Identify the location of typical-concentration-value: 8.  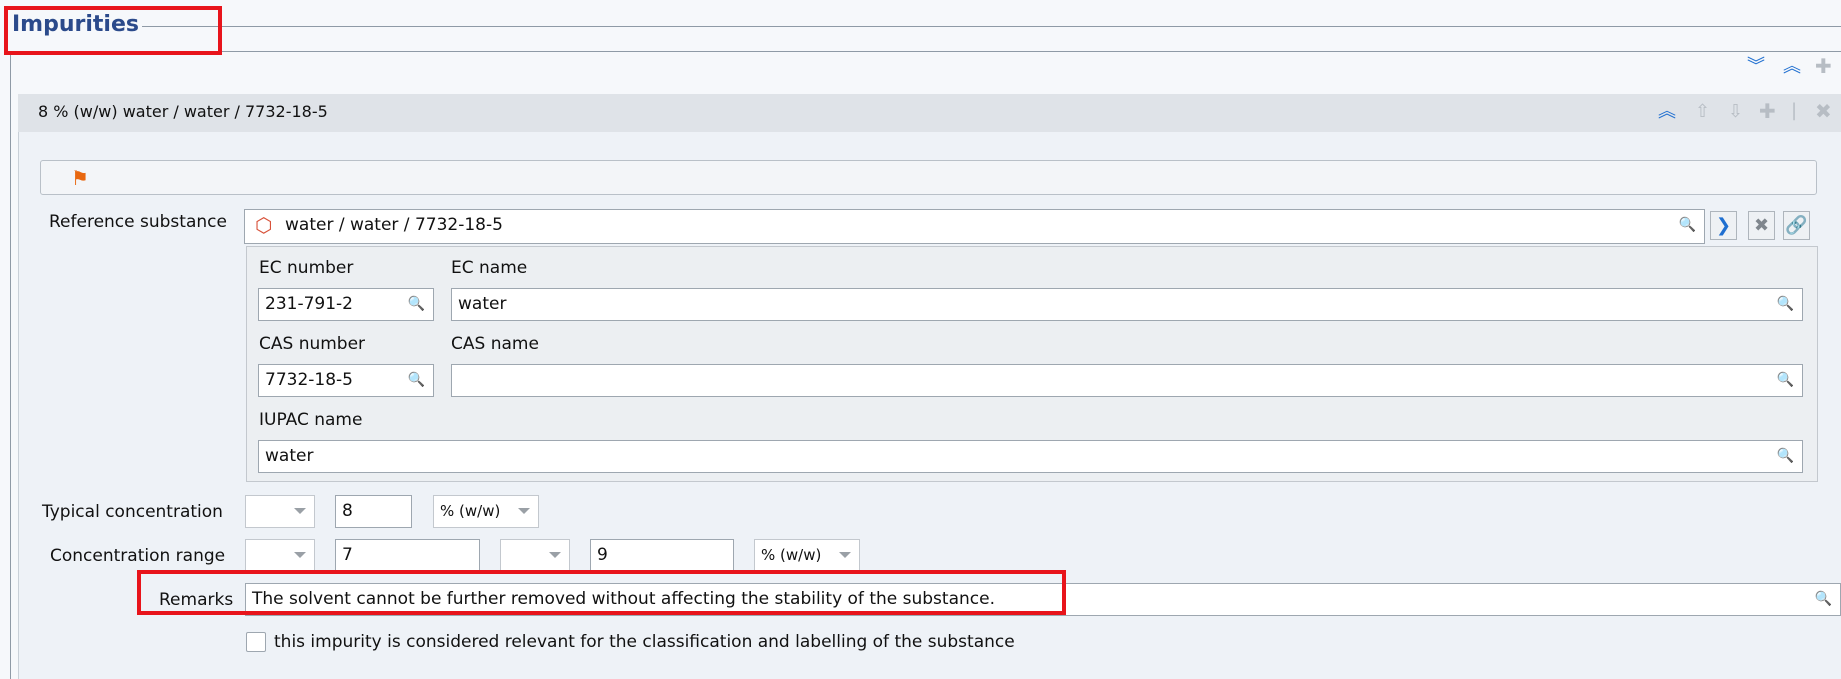
(347, 511).